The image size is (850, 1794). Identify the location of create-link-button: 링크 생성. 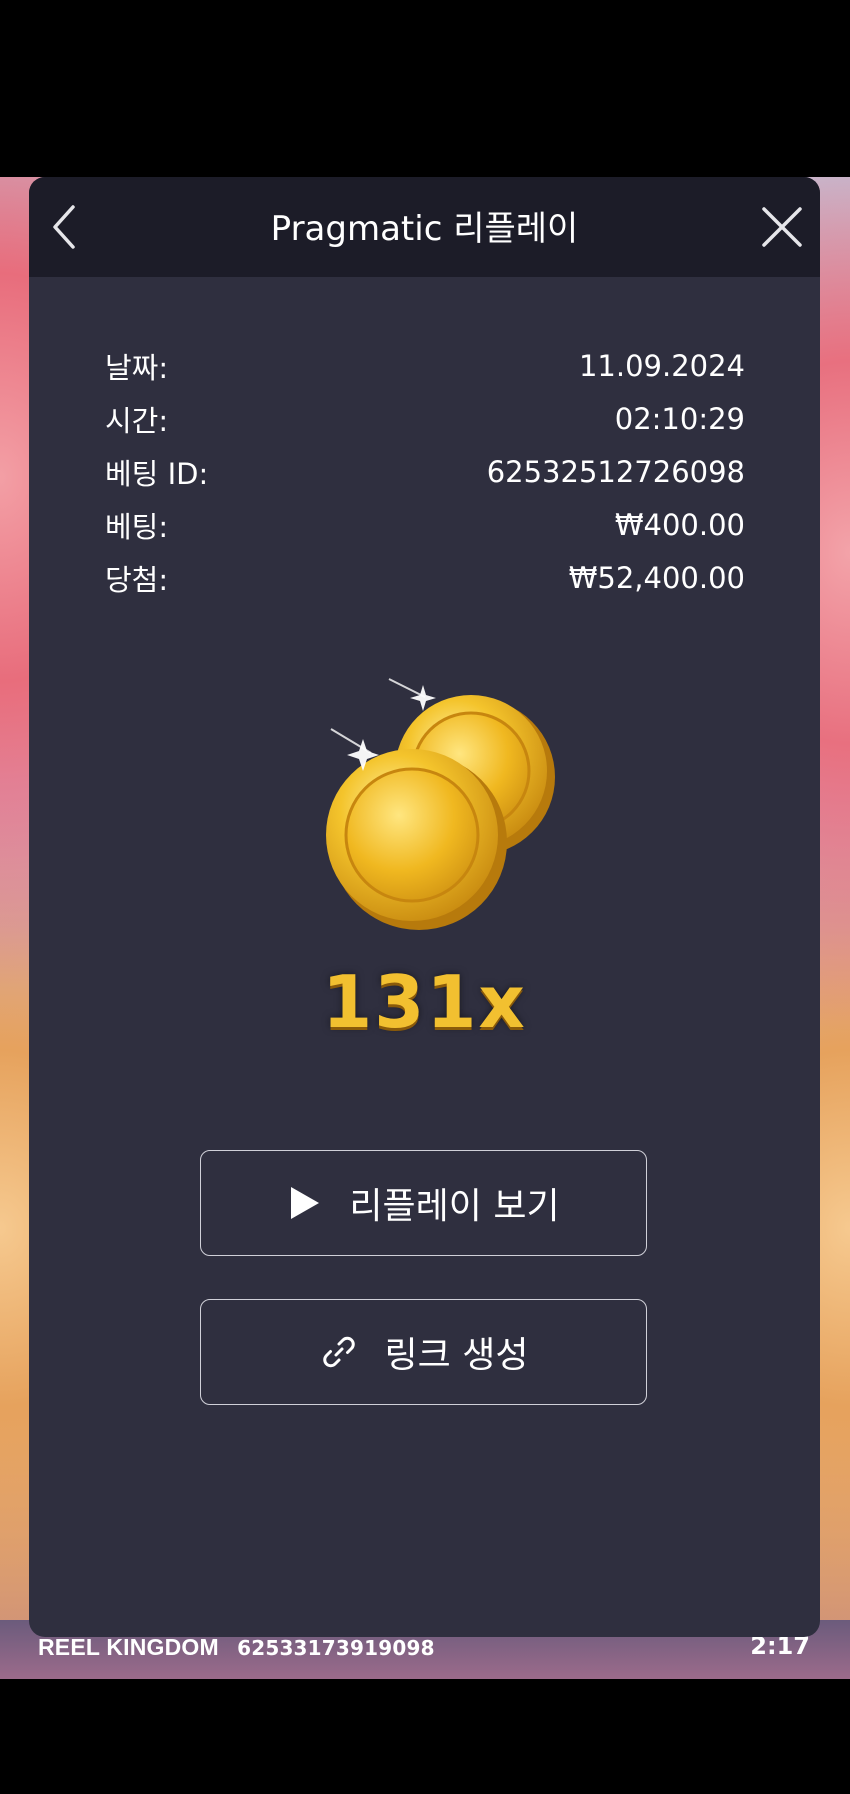
(423, 1352).